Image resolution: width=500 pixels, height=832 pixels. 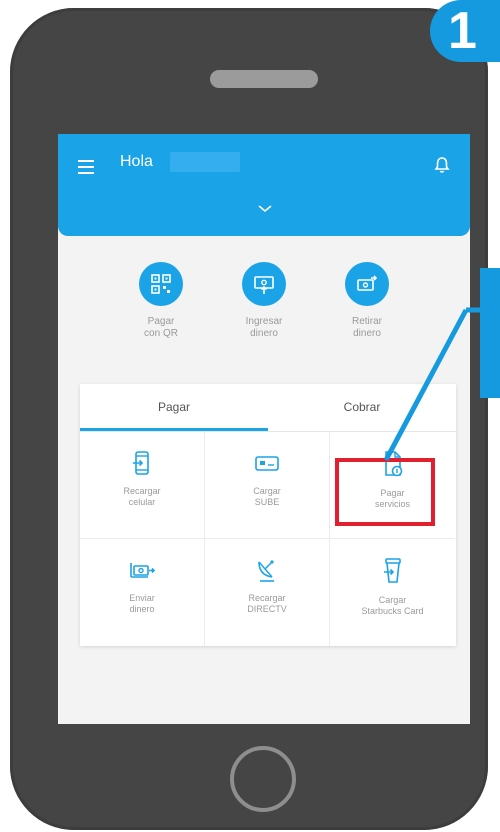 I want to click on grid-item-label: Cargar SUBE, so click(x=267, y=496).